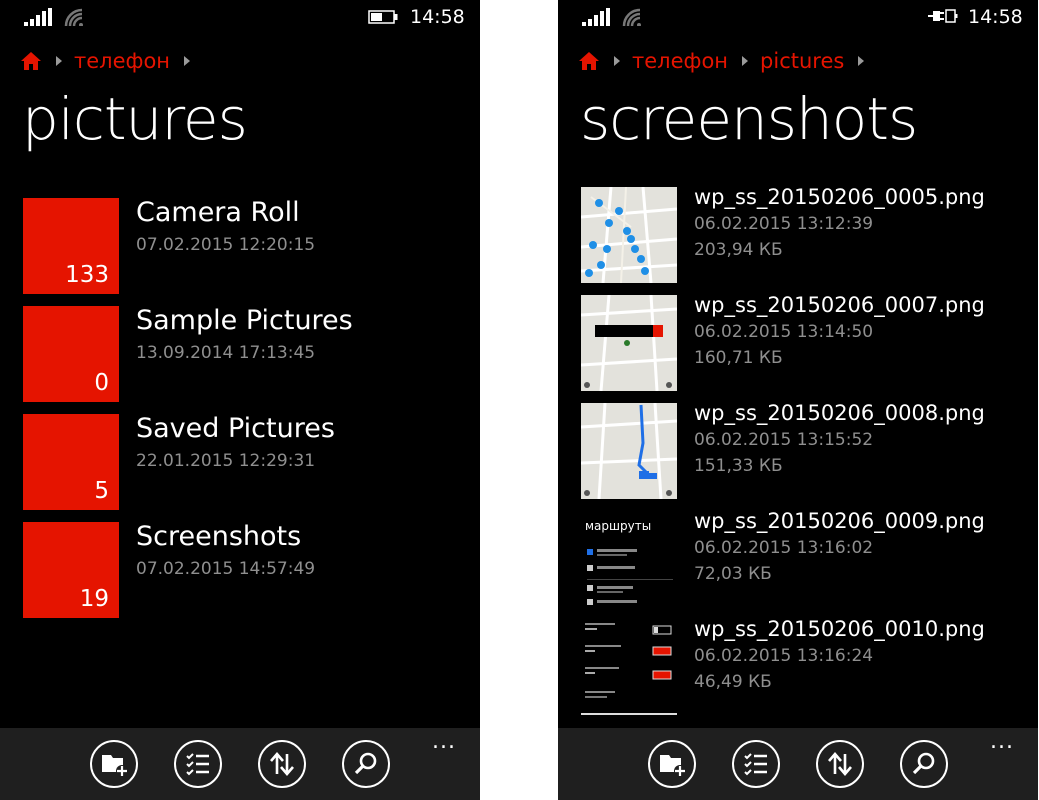  What do you see at coordinates (630, 577) in the screenshot?
I see `routes-menu-thumbnail` at bounding box center [630, 577].